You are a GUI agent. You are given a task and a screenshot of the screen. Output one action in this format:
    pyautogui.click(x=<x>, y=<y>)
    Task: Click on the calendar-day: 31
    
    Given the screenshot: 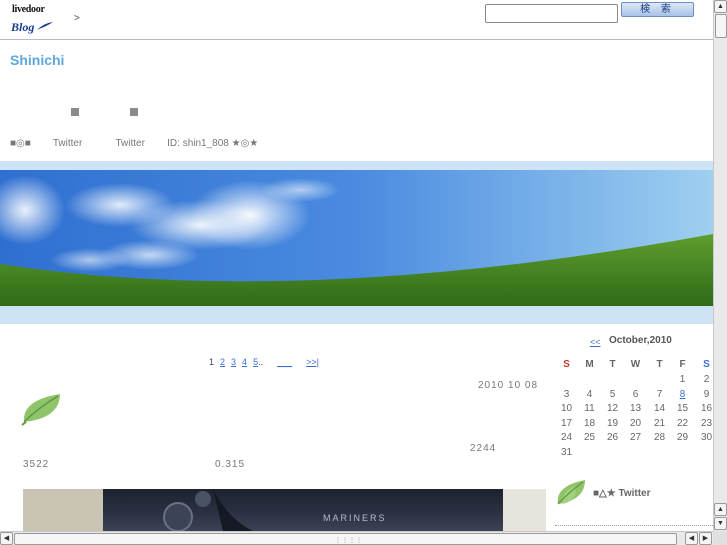 What is the action you would take?
    pyautogui.click(x=566, y=452)
    